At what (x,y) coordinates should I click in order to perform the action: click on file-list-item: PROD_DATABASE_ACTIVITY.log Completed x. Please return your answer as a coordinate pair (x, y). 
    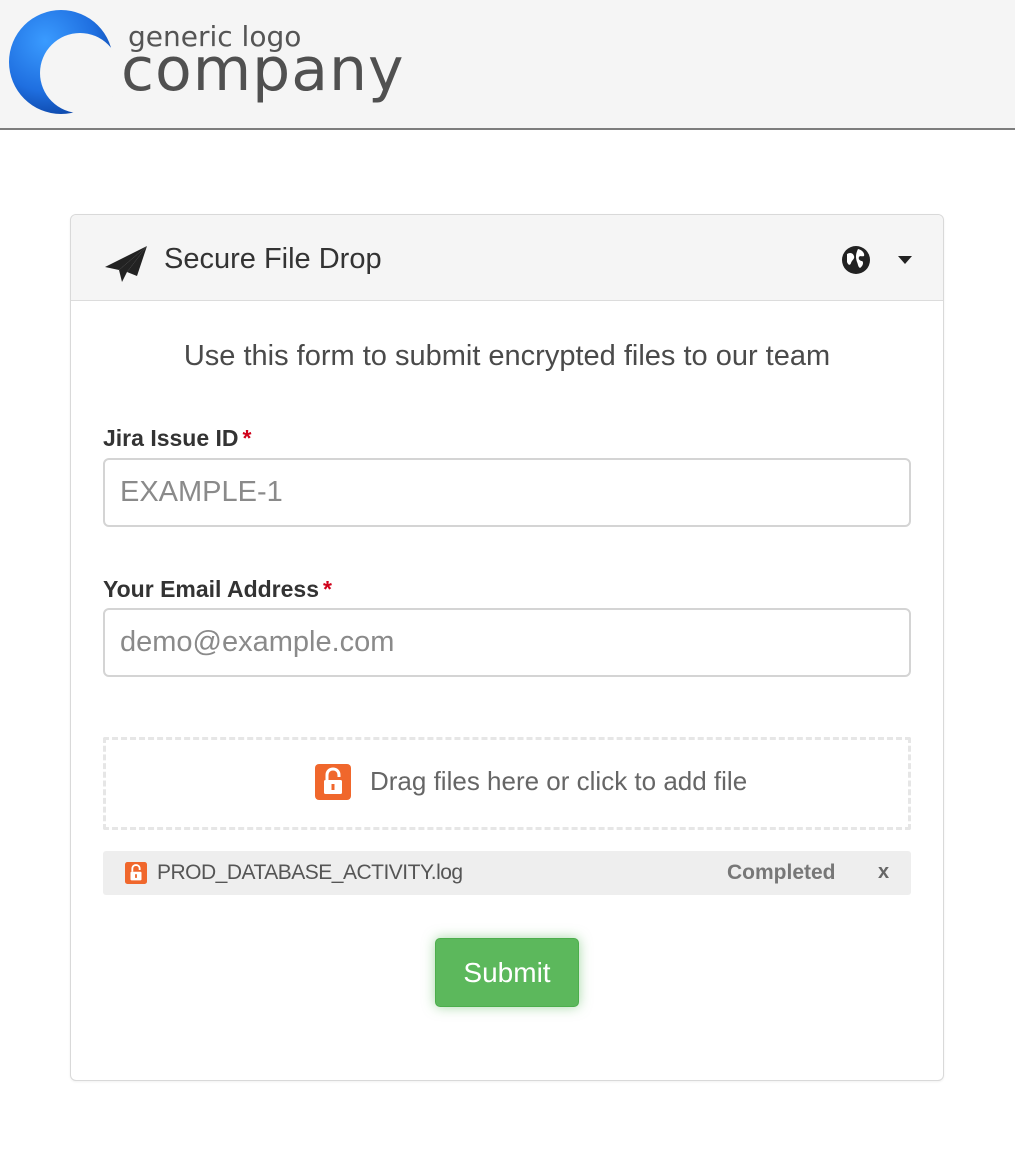
    Looking at the image, I should click on (507, 873).